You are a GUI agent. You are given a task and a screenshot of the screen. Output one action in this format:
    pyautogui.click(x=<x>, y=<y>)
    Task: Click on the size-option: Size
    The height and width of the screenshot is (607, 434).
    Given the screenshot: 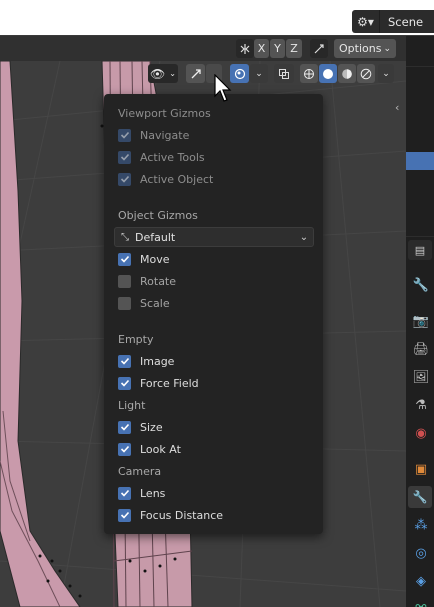 What is the action you would take?
    pyautogui.click(x=140, y=427)
    